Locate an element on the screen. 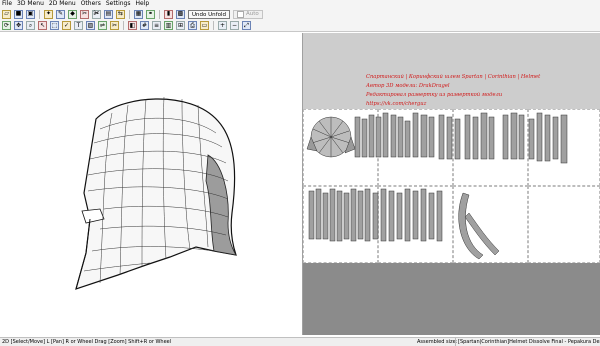 The height and width of the screenshot is (346, 600). layout-icon: ▥ is located at coordinates (168, 25).